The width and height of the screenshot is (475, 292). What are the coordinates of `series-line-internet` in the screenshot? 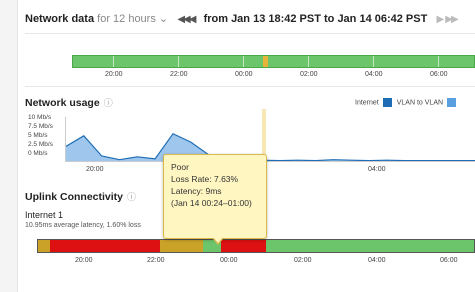 It's located at (270, 146).